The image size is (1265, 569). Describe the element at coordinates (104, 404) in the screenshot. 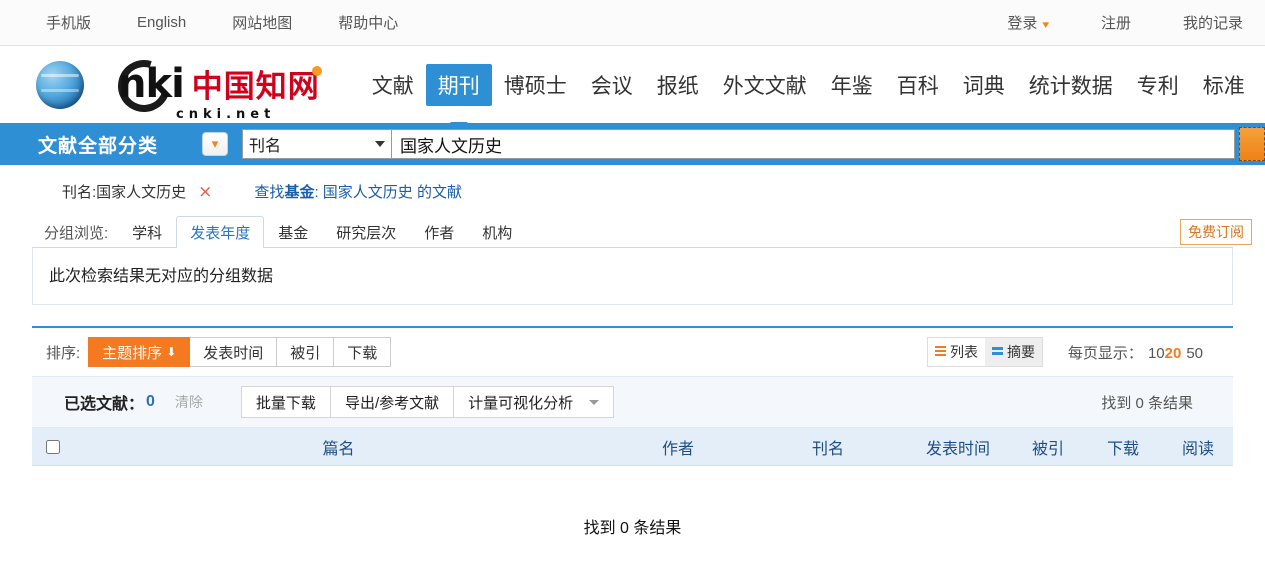

I see `selected-docs-label: 已选文献：` at that location.